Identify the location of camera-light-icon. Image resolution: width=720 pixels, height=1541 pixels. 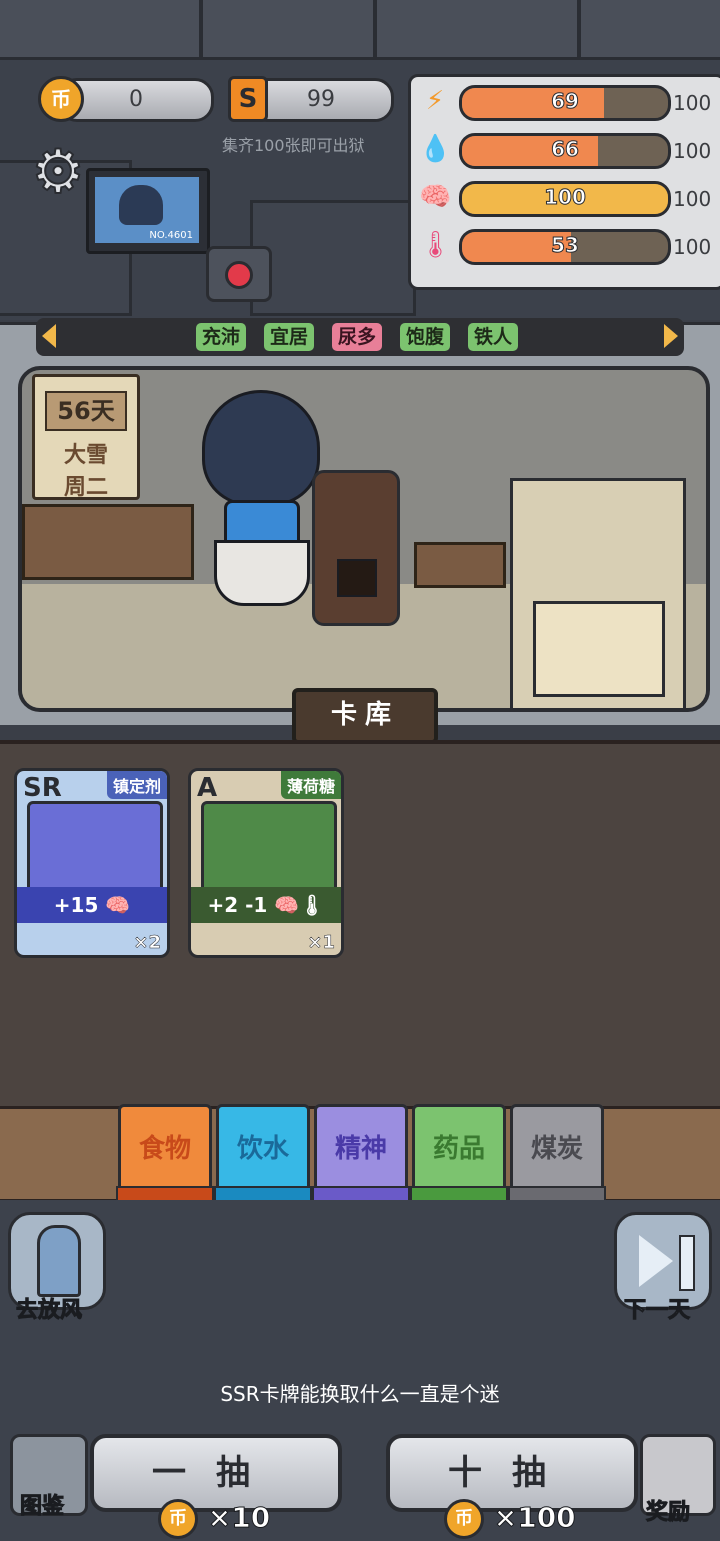
(239, 275).